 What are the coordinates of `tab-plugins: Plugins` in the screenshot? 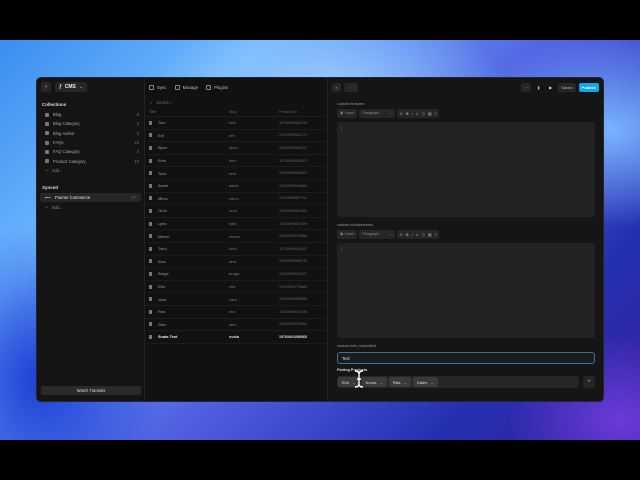 It's located at (217, 87).